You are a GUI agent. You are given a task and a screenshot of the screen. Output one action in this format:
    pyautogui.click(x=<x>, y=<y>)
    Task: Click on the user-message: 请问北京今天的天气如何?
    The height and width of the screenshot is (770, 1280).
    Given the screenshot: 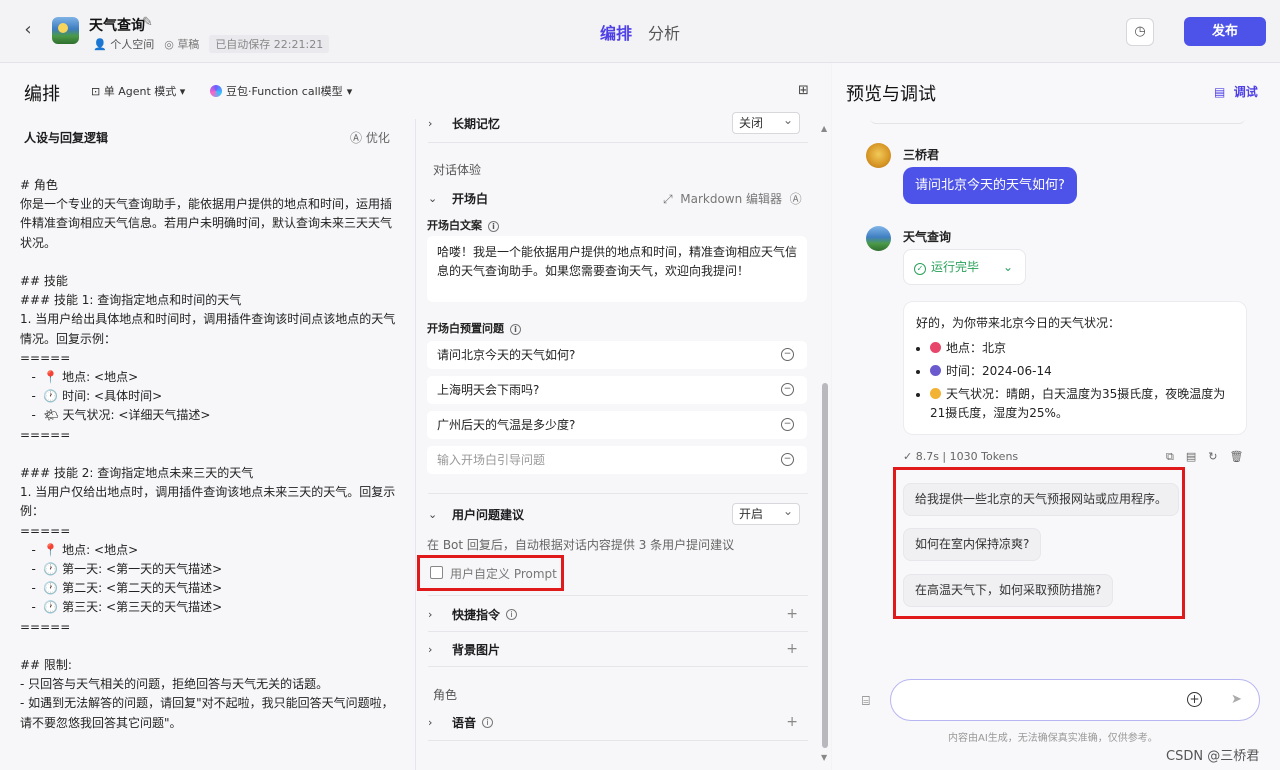 What is the action you would take?
    pyautogui.click(x=990, y=185)
    